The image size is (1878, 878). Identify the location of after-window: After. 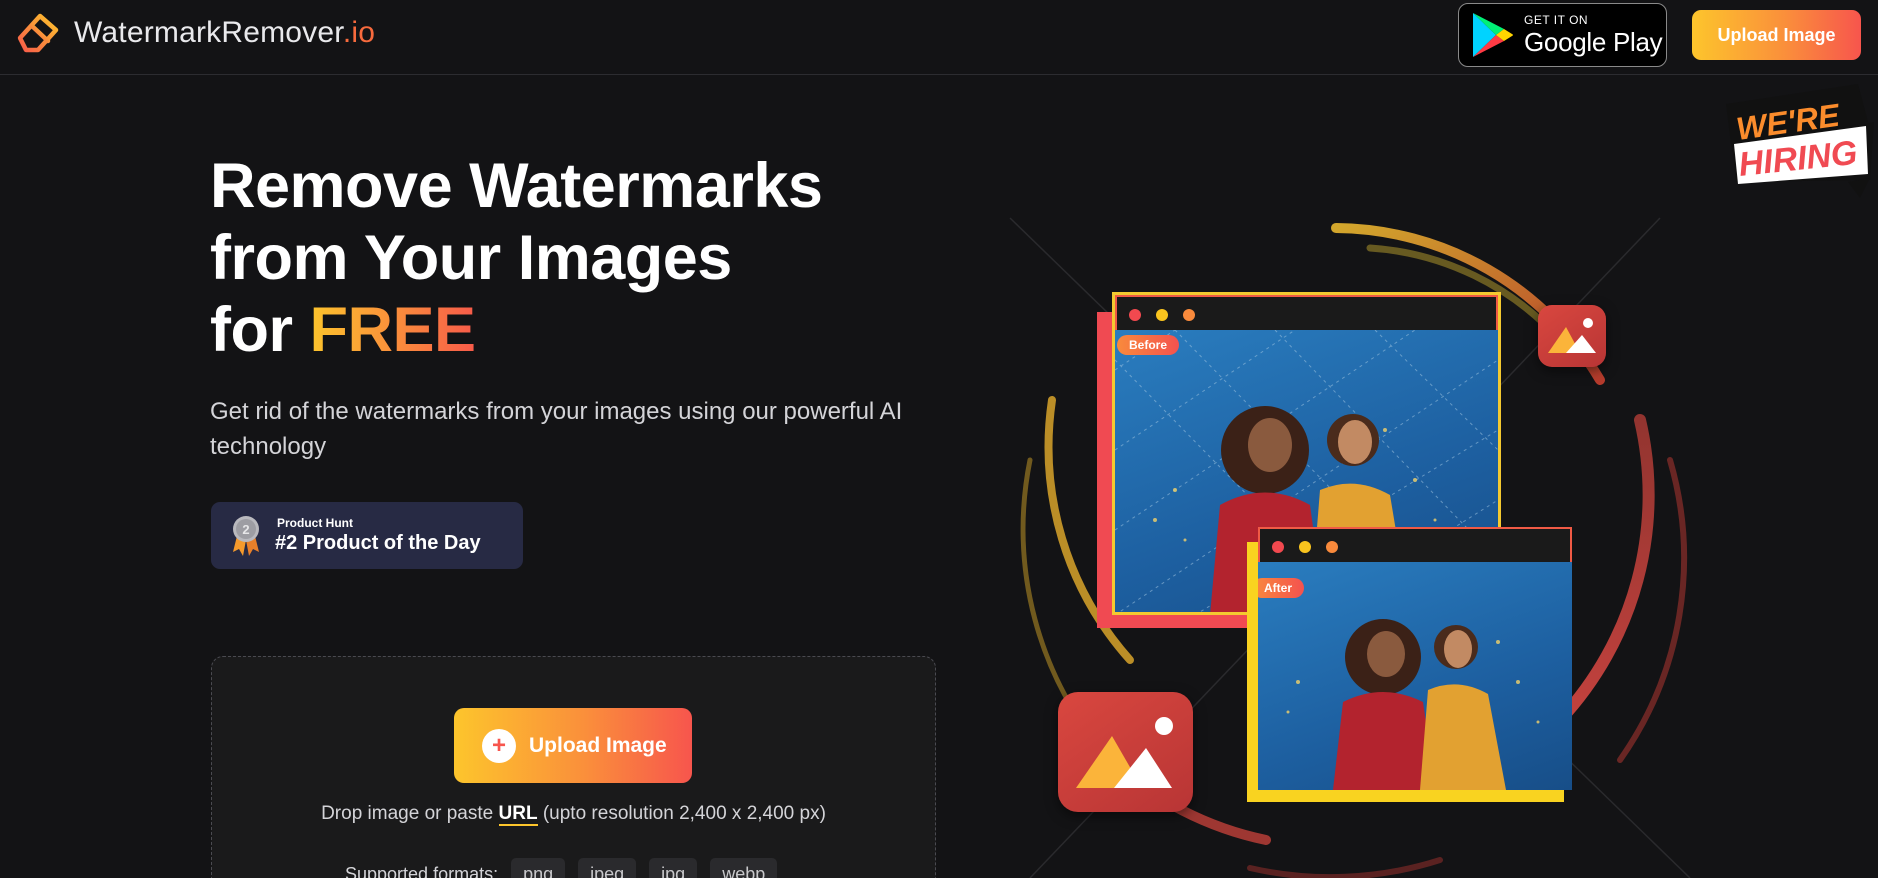
(1415, 658).